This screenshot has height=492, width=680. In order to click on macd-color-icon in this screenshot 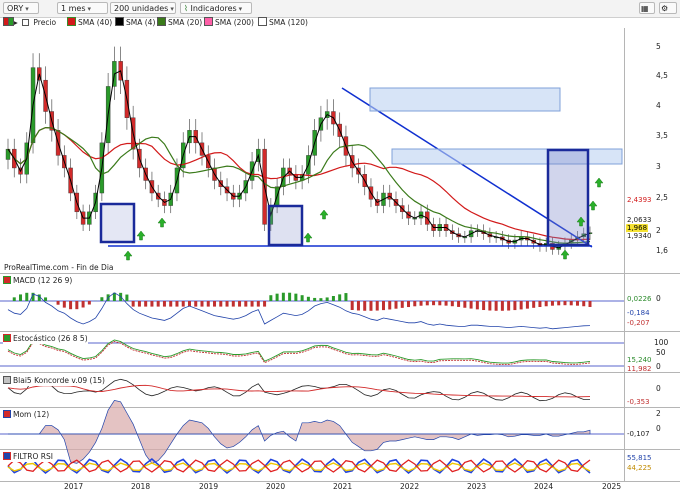, I will do `click(7, 280)`.